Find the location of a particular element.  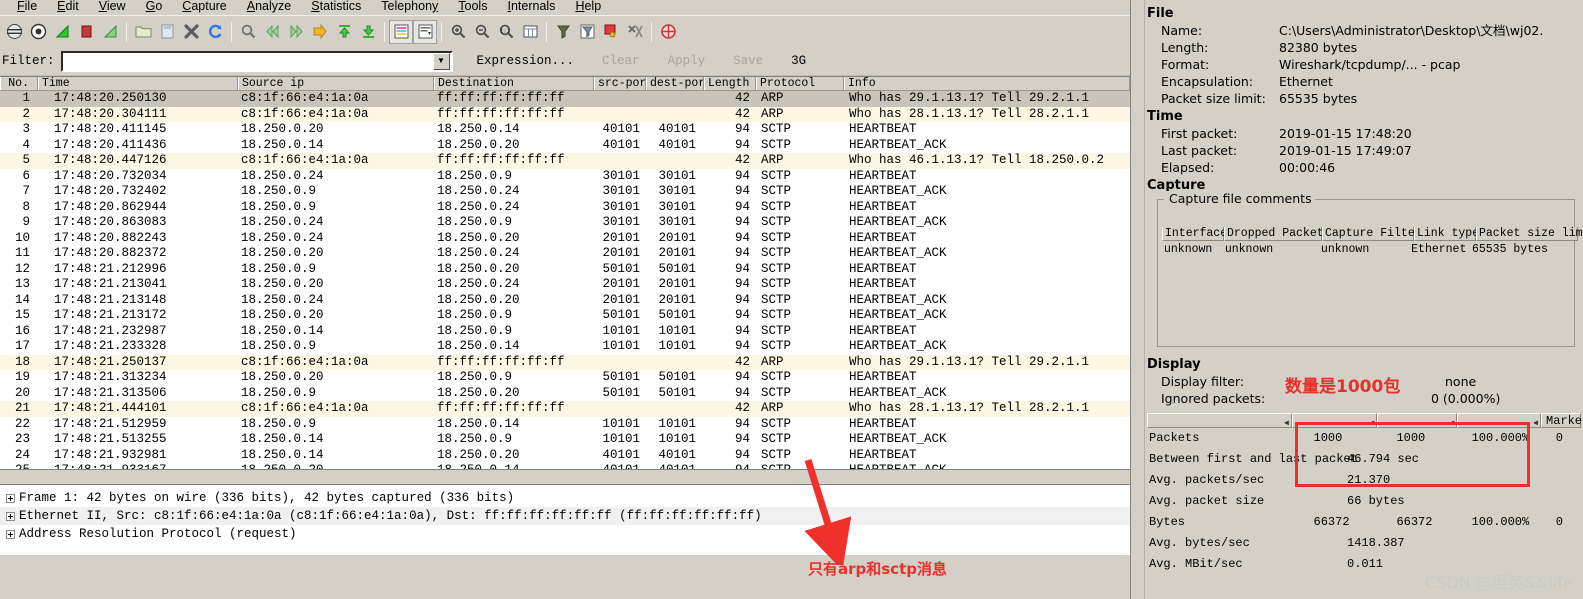

go-forward-icon is located at coordinates (296, 32).